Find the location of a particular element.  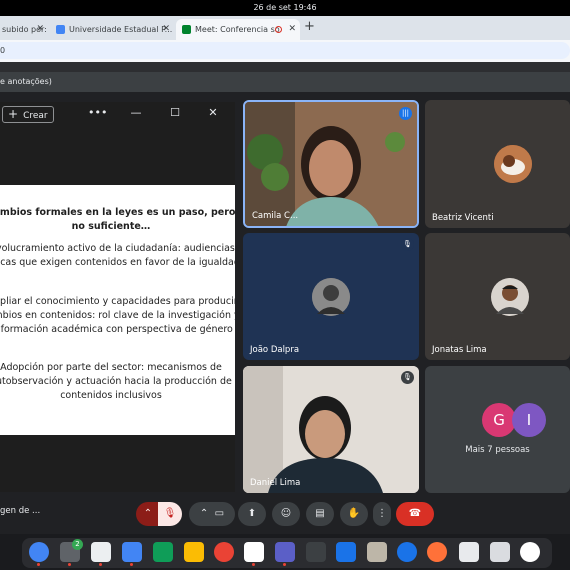

acrobat-icon is located at coordinates (194, 552).